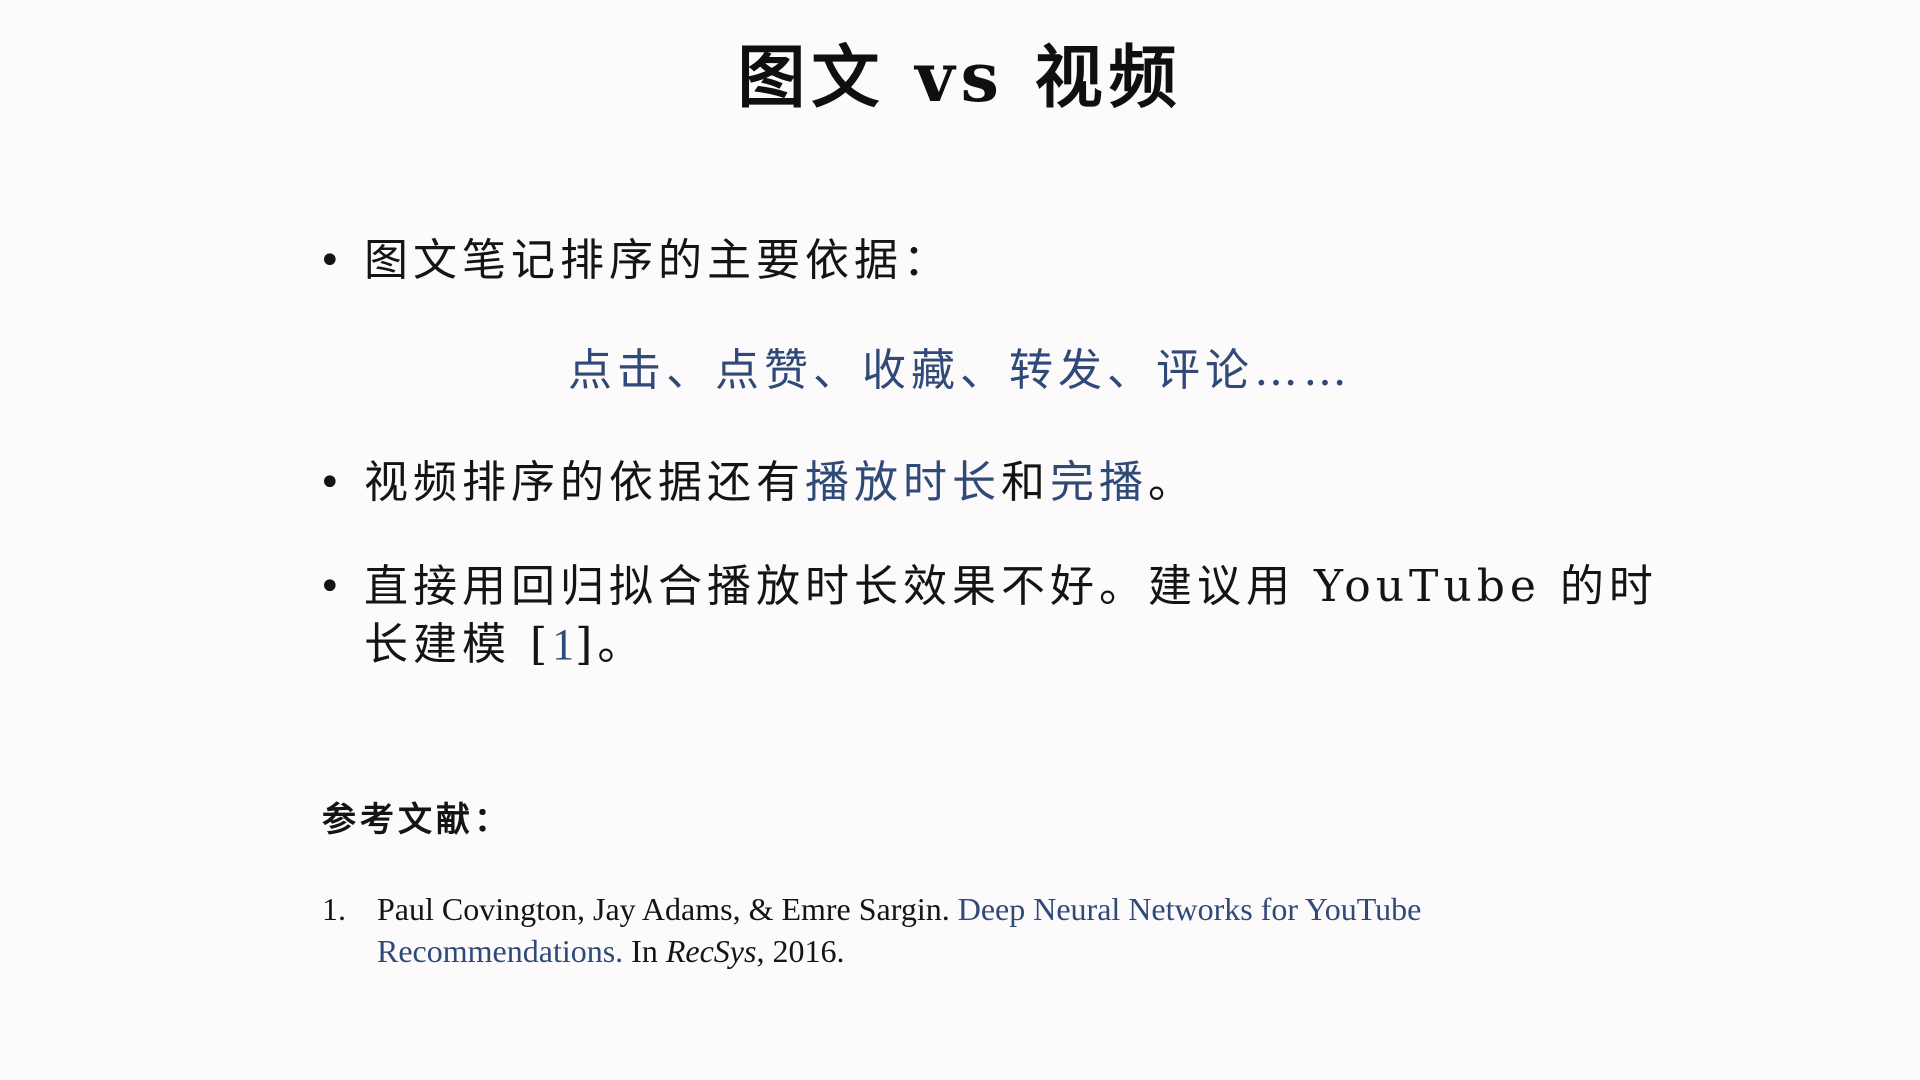 This screenshot has width=1920, height=1080. Describe the element at coordinates (1025, 482) in the screenshot. I see `bullet-text-mid: 和` at that location.